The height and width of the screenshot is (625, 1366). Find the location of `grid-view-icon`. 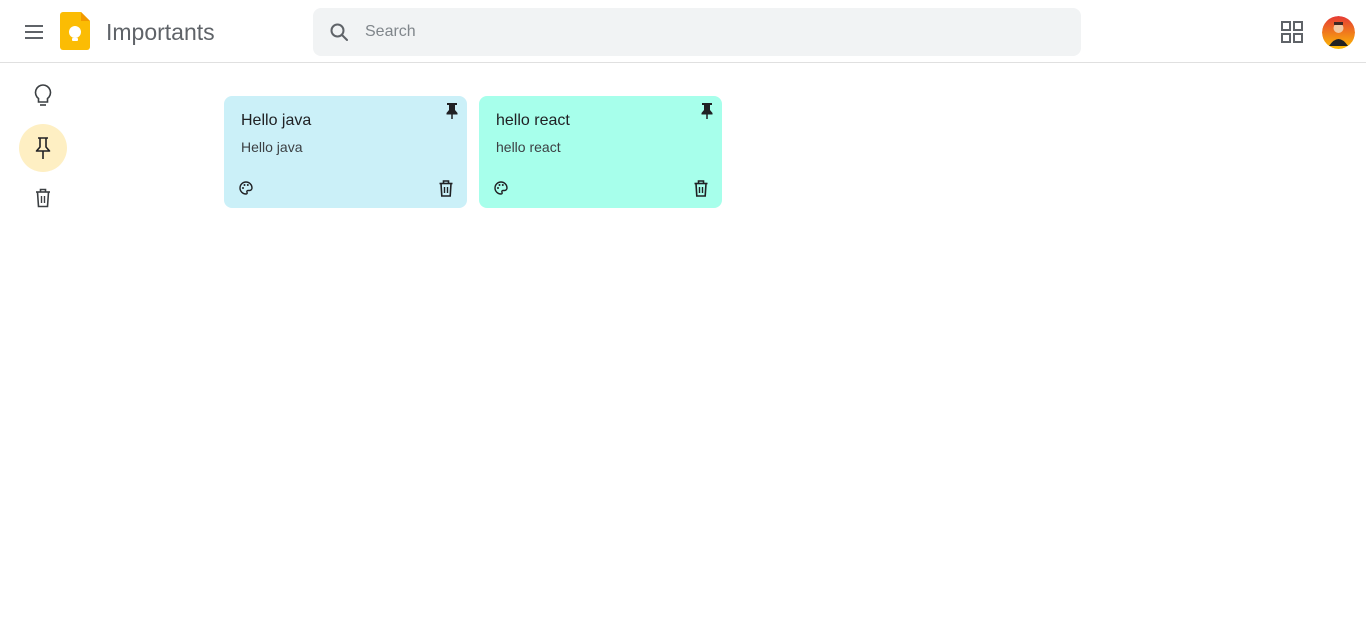

grid-view-icon is located at coordinates (1292, 32).